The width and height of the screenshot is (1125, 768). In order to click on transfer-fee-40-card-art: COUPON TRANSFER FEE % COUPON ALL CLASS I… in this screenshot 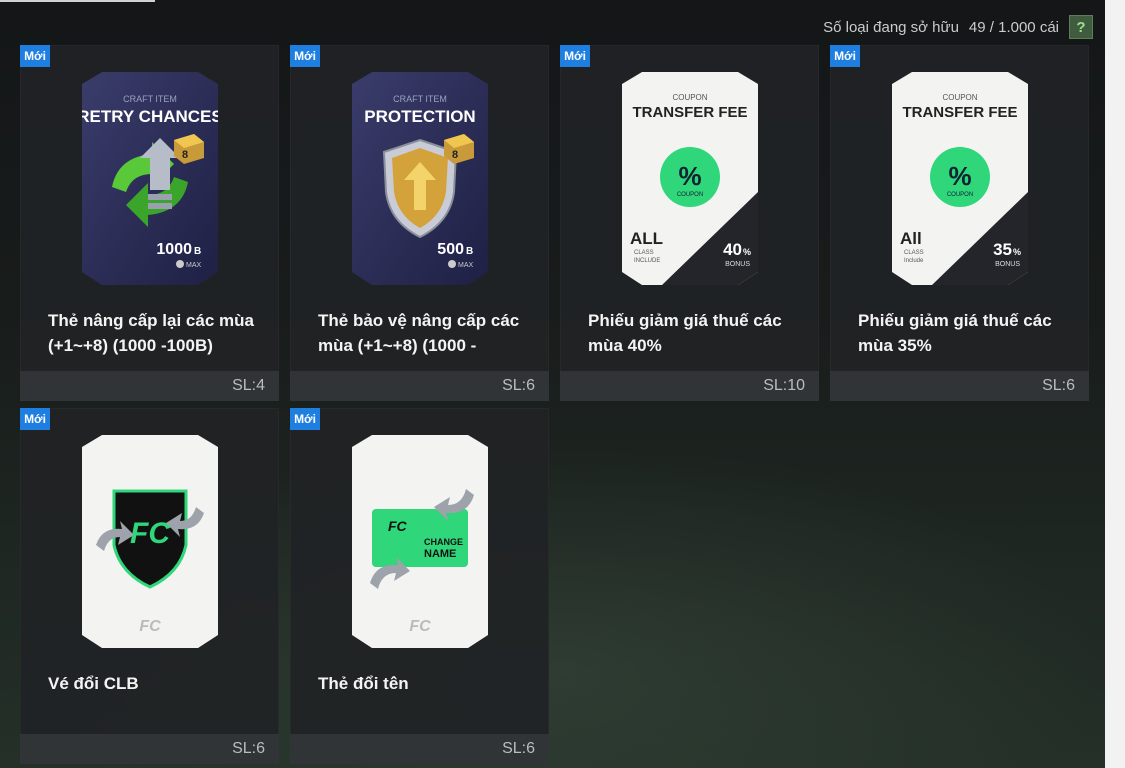, I will do `click(689, 178)`.